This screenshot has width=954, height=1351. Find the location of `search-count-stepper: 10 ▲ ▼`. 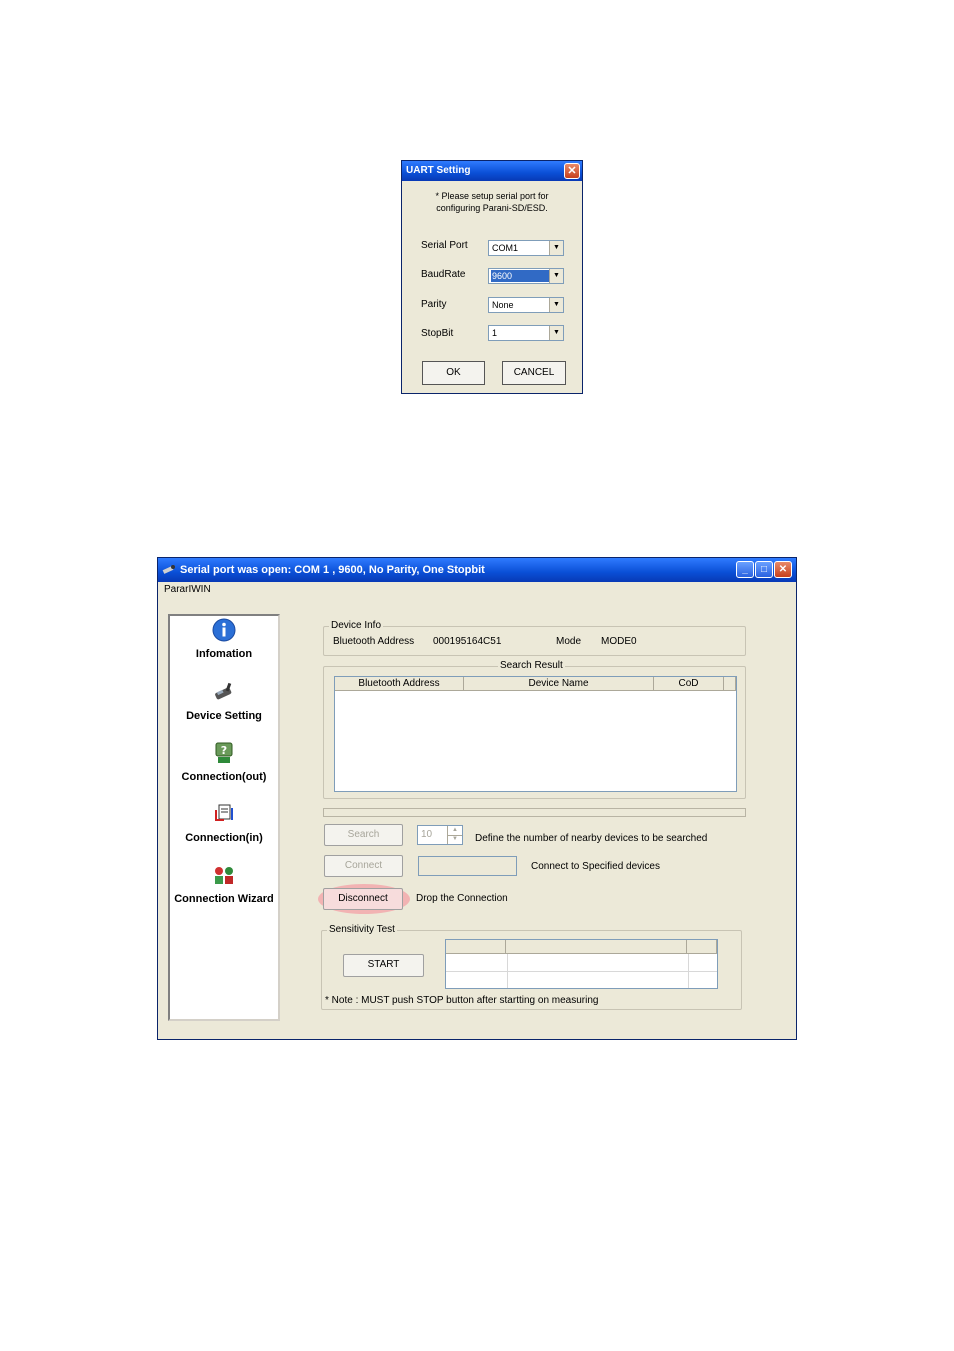

search-count-stepper: 10 ▲ ▼ is located at coordinates (440, 835).